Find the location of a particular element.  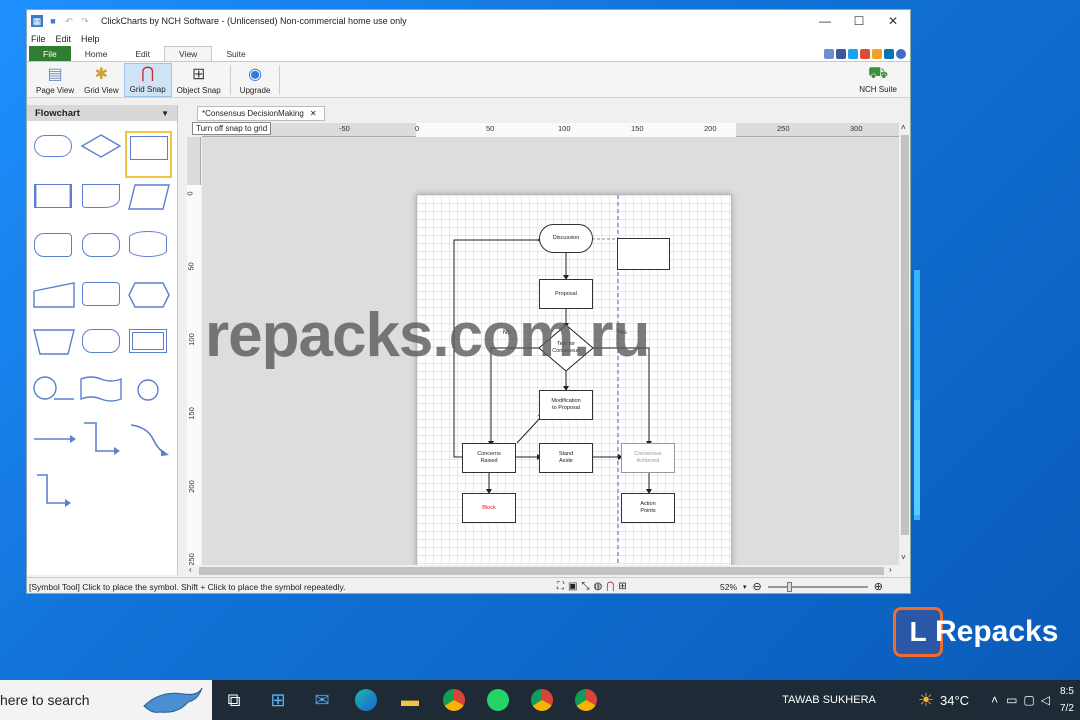

page-icon: ▣ is located at coordinates (572, 586).